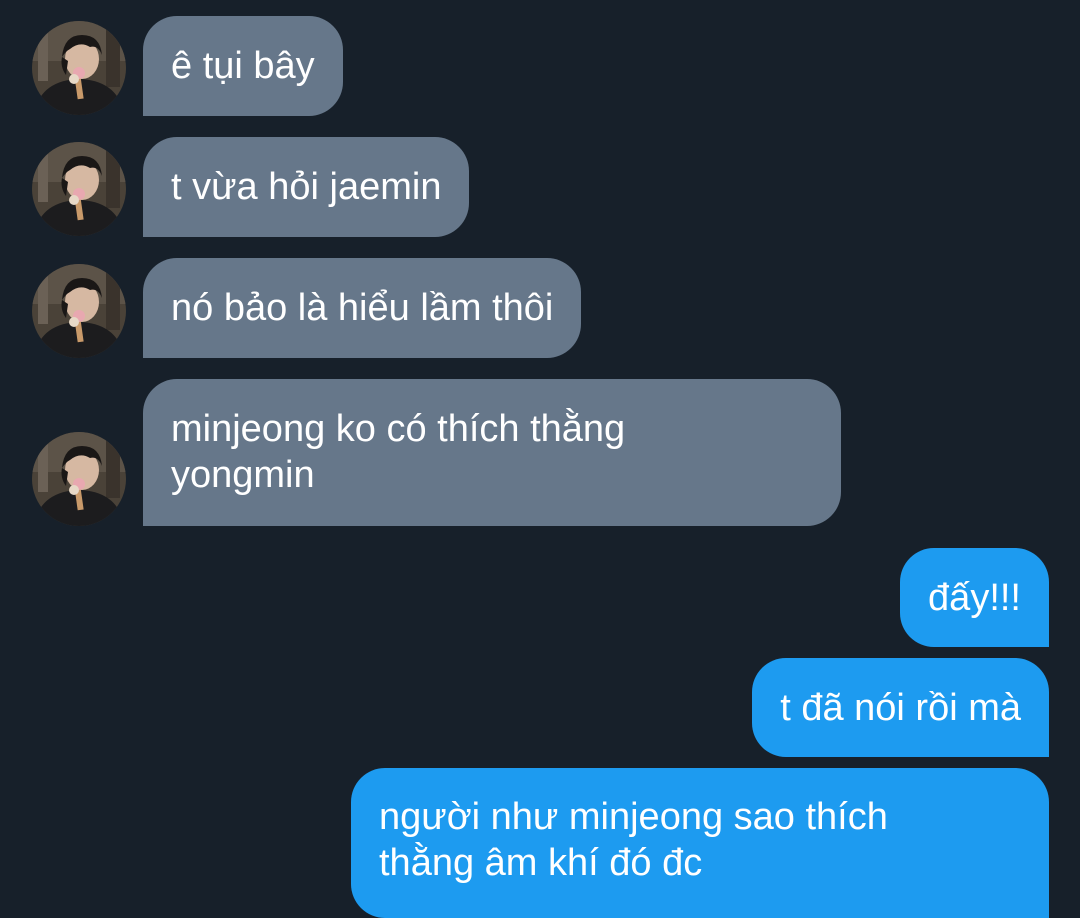 This screenshot has height=918, width=1080. I want to click on message-text: ê tụi bây, so click(243, 66).